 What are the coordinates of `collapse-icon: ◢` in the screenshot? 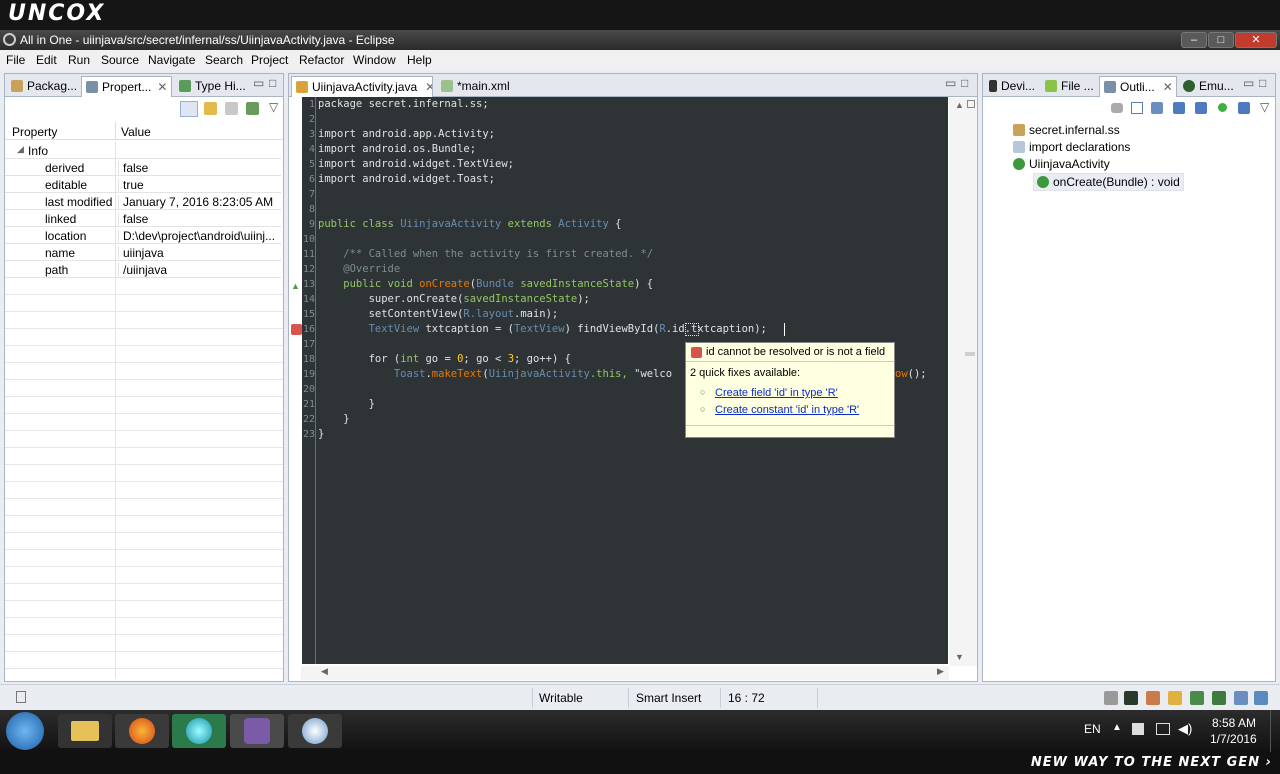 It's located at (20, 149).